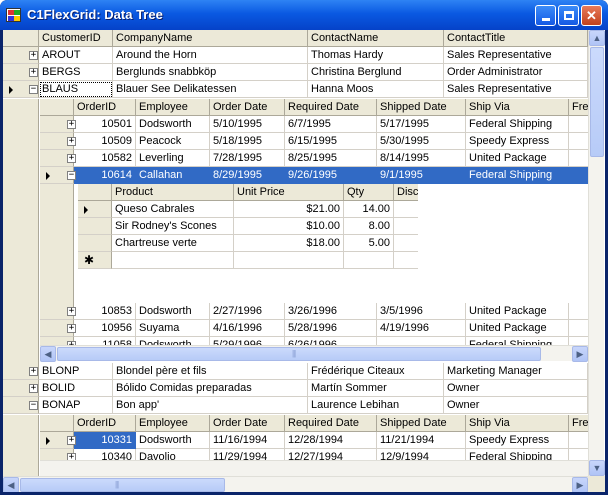  What do you see at coordinates (421, 124) in the screenshot?
I see `order-cell-shipped-date: 5/17/1995` at bounding box center [421, 124].